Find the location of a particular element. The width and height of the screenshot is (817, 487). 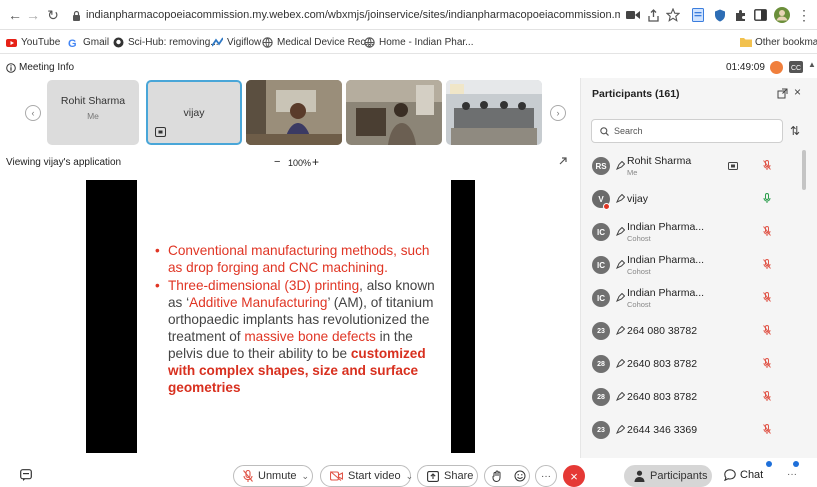

end-call-icon: × is located at coordinates (574, 476).